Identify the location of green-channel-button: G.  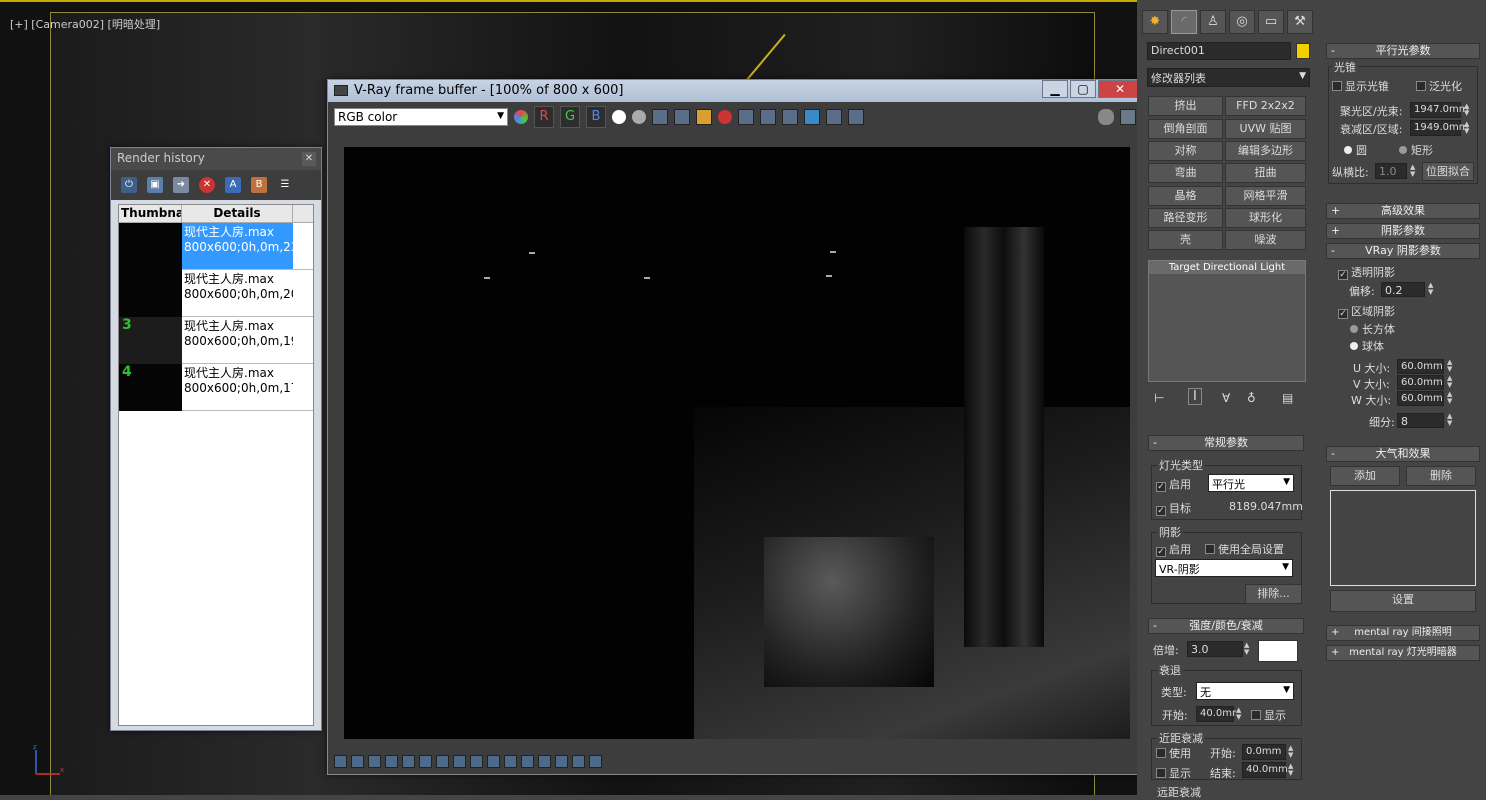
(570, 117).